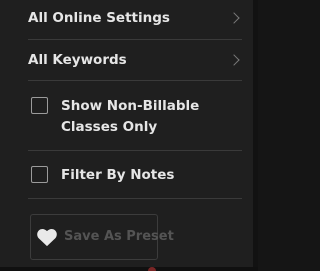 The image size is (320, 271). I want to click on non-billable-checkbox, so click(39, 105).